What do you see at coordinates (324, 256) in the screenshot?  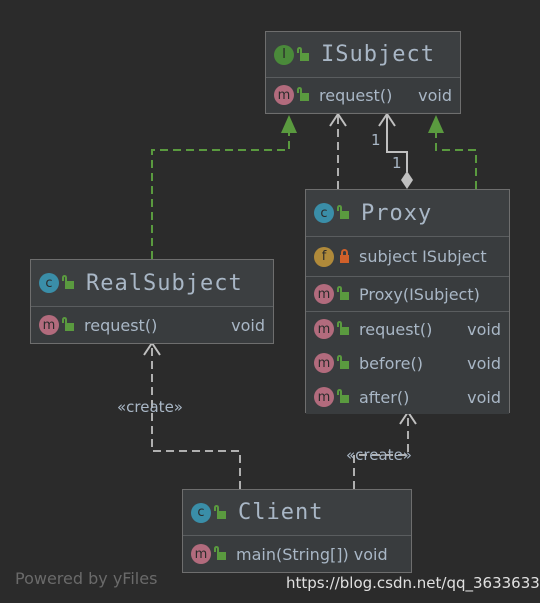 I see `field-icon: f` at bounding box center [324, 256].